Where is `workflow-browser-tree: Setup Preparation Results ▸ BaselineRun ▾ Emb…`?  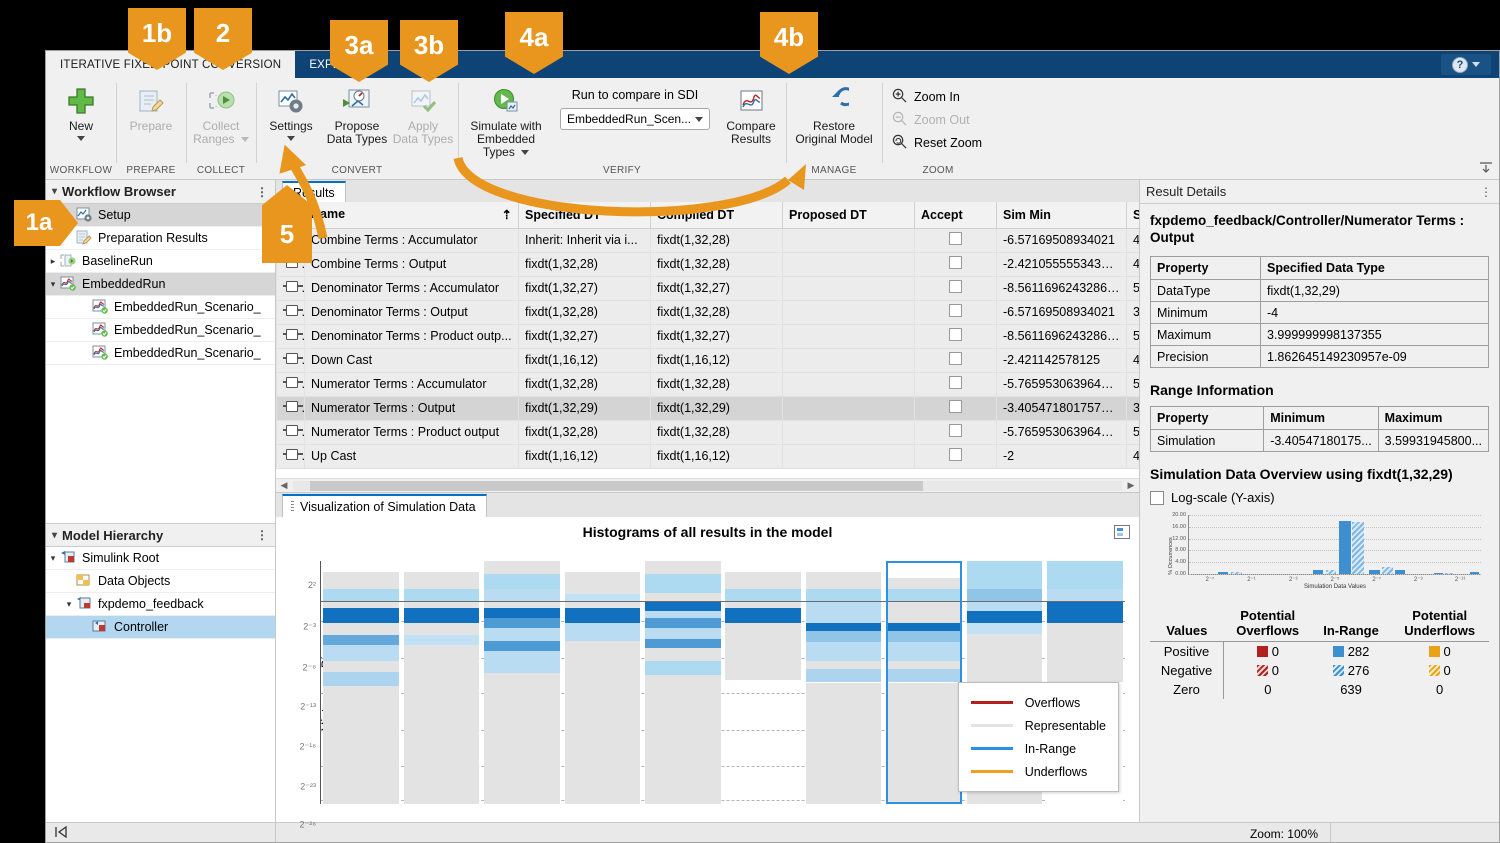 workflow-browser-tree: Setup Preparation Results ▸ BaselineRun ▾ Emb… is located at coordinates (160, 363).